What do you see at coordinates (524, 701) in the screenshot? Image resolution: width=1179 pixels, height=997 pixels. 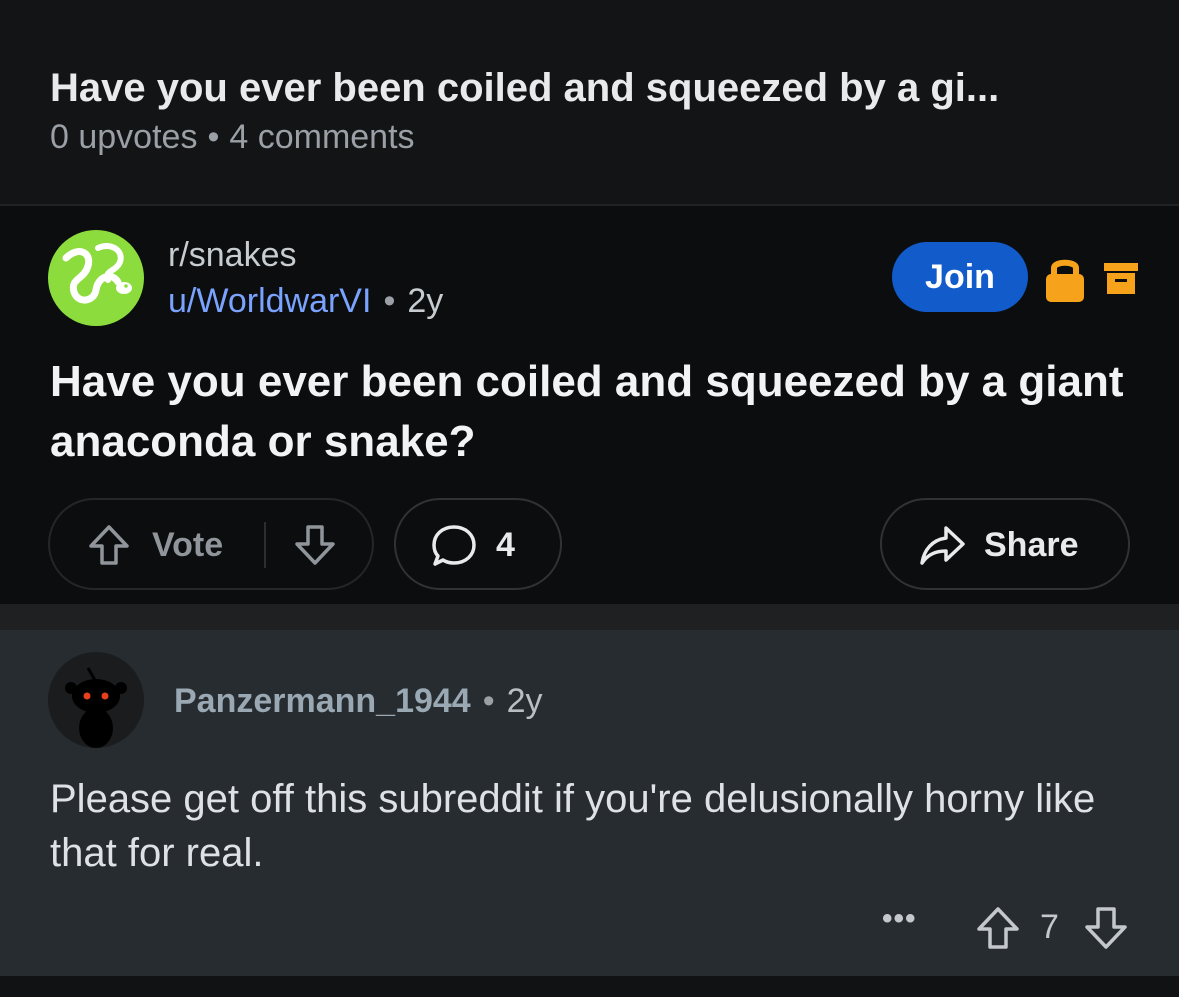 I see `comment-age: 2y` at bounding box center [524, 701].